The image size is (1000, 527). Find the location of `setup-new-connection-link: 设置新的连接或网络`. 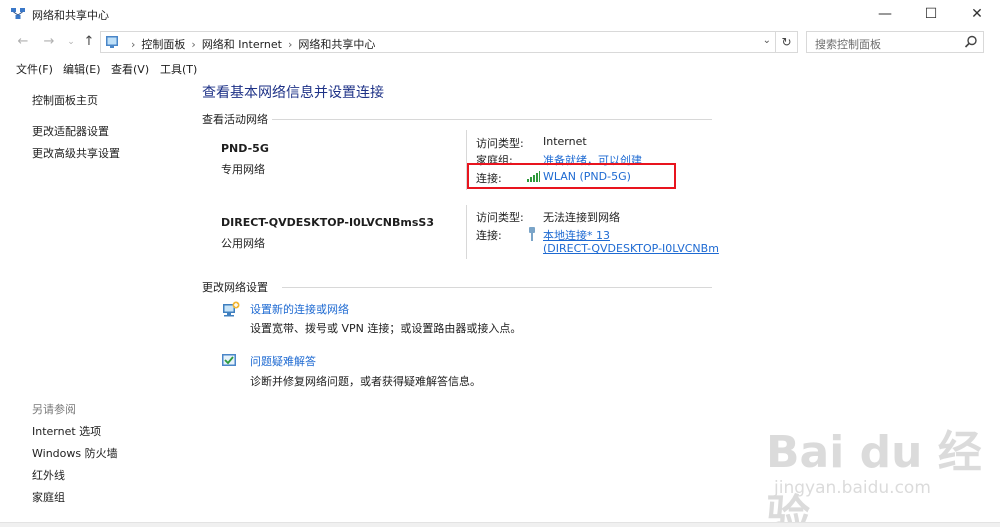

setup-new-connection-link: 设置新的连接或网络 is located at coordinates (299, 309).